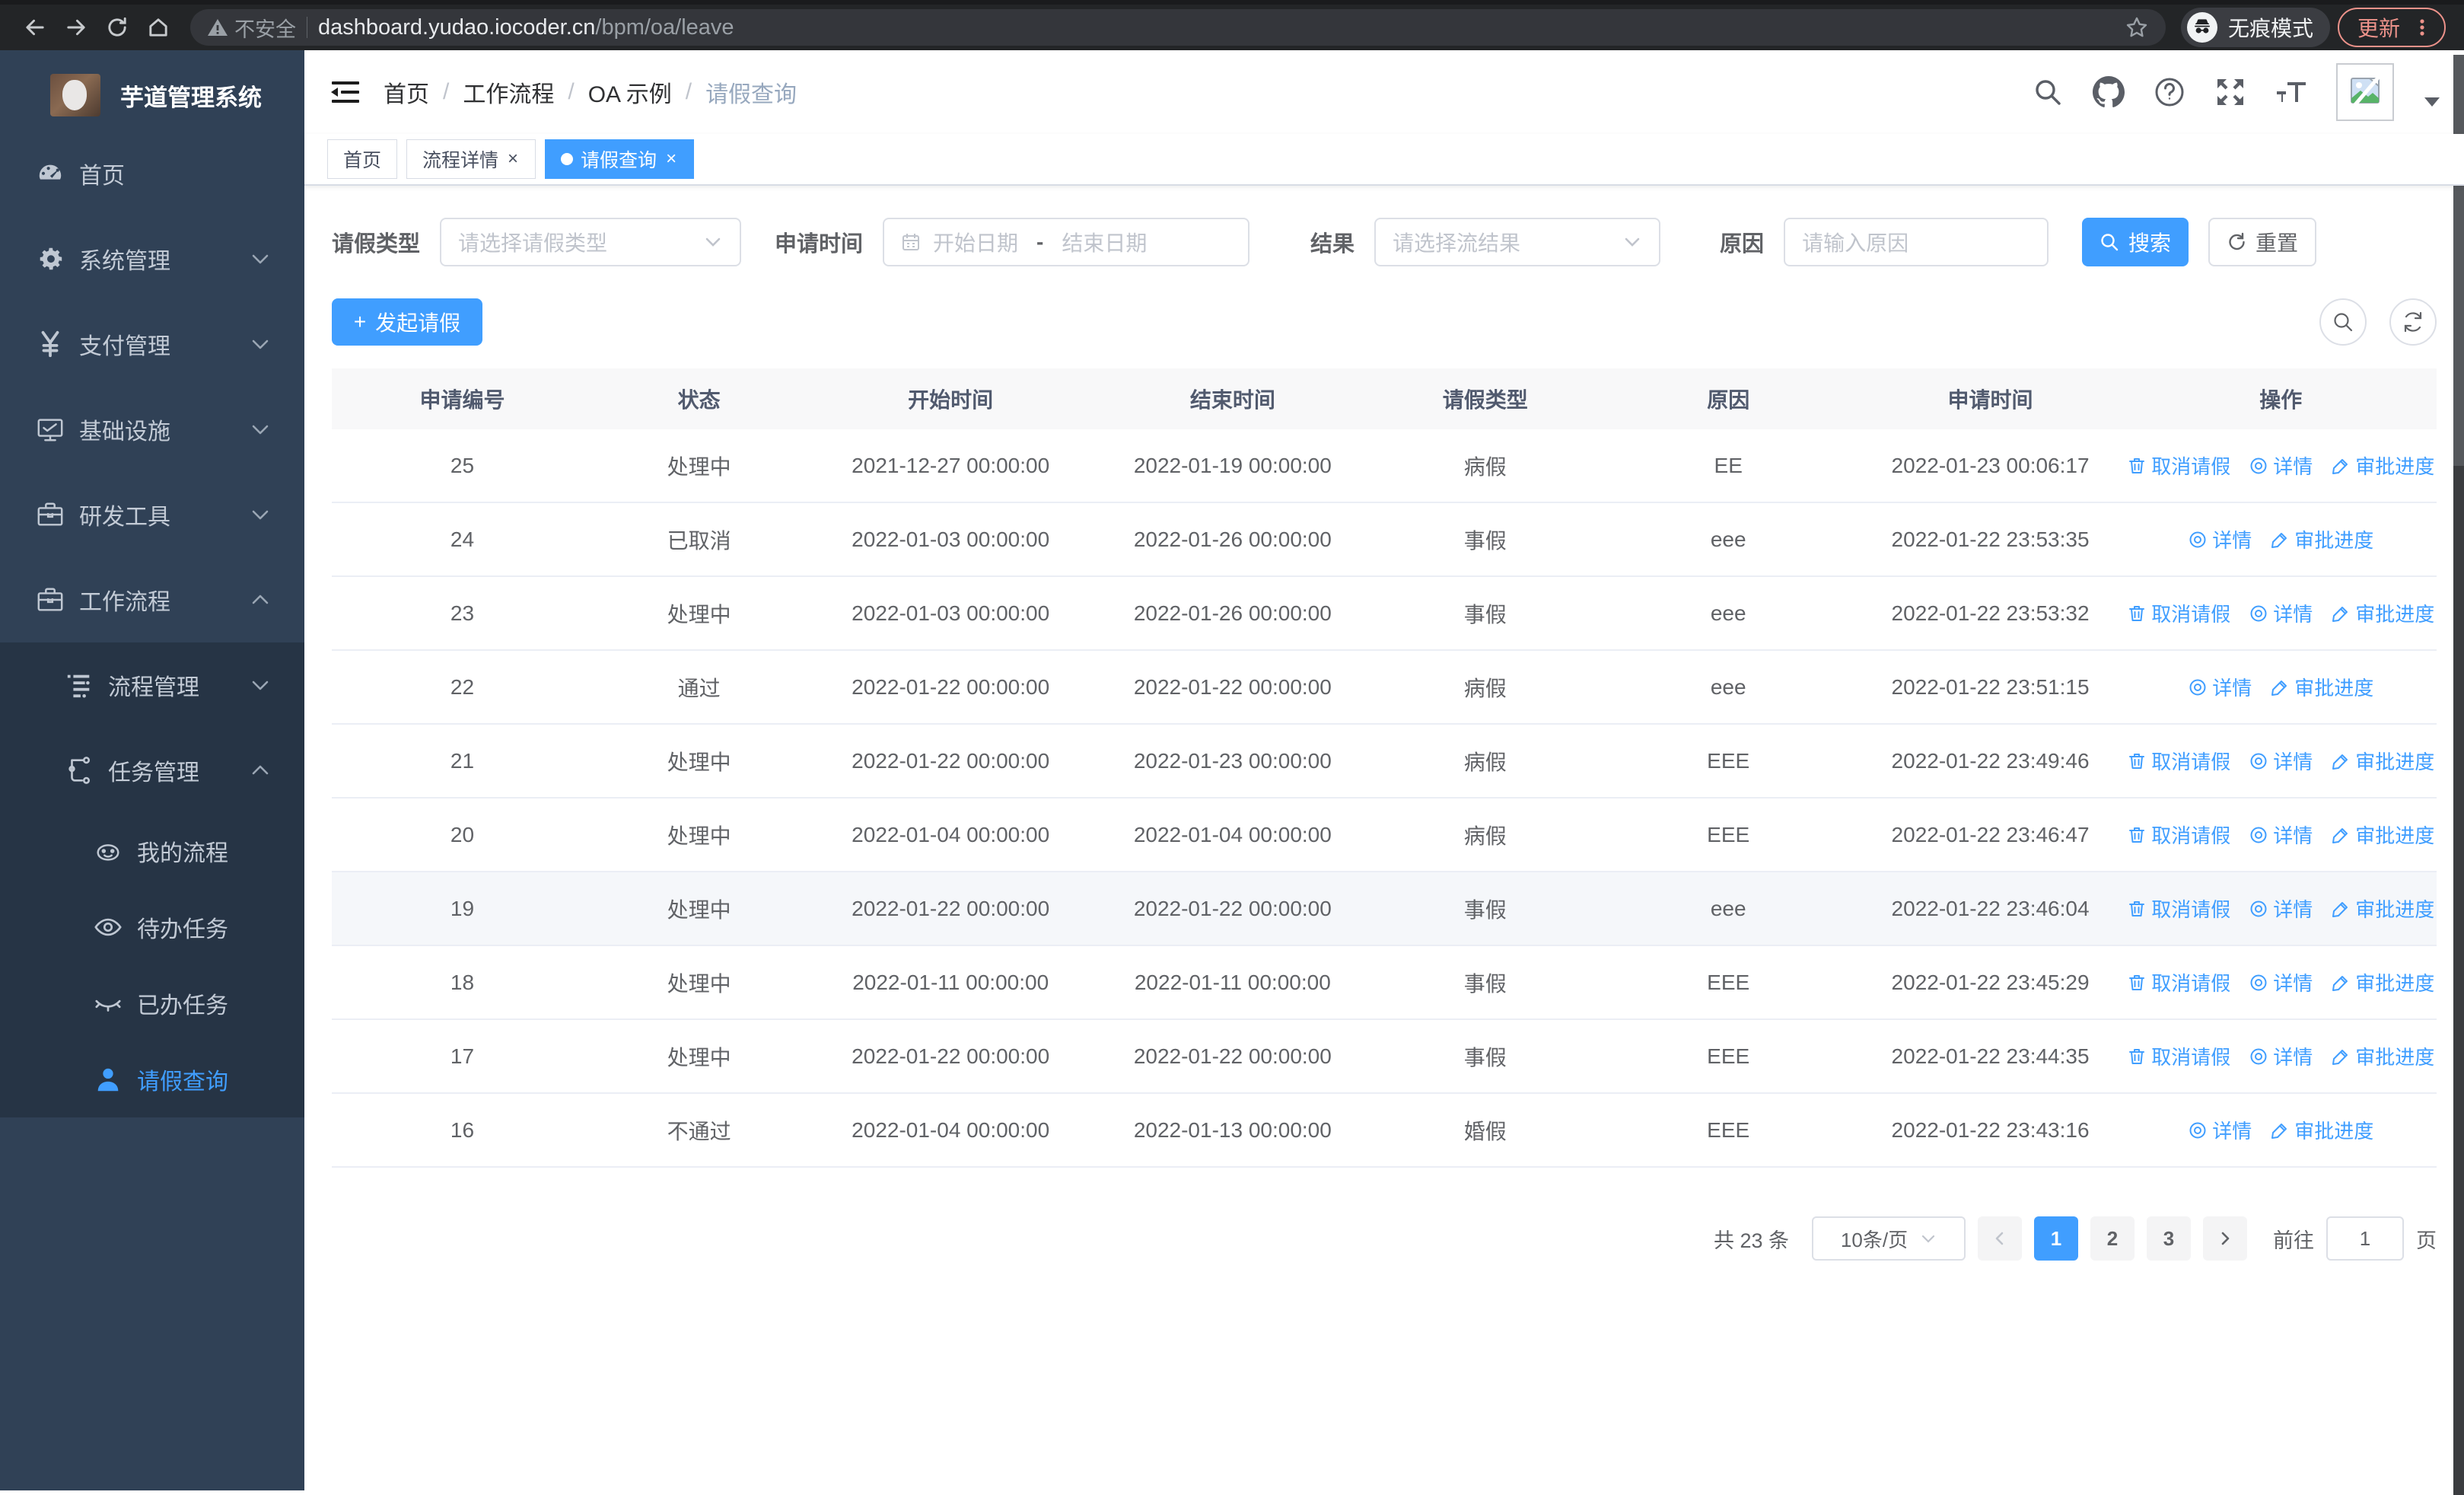 The image size is (2464, 1495). I want to click on create-leave-button: + 发起请假, so click(407, 322).